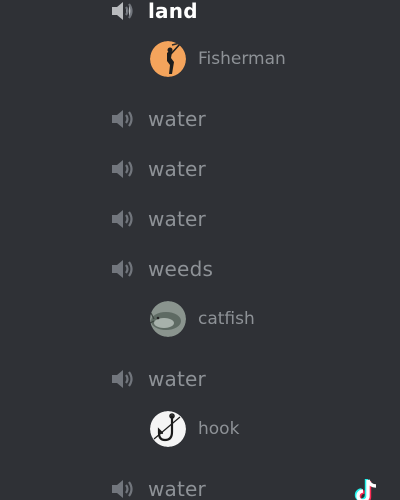 This screenshot has height=500, width=400. What do you see at coordinates (168, 319) in the screenshot?
I see `catfish-avatar` at bounding box center [168, 319].